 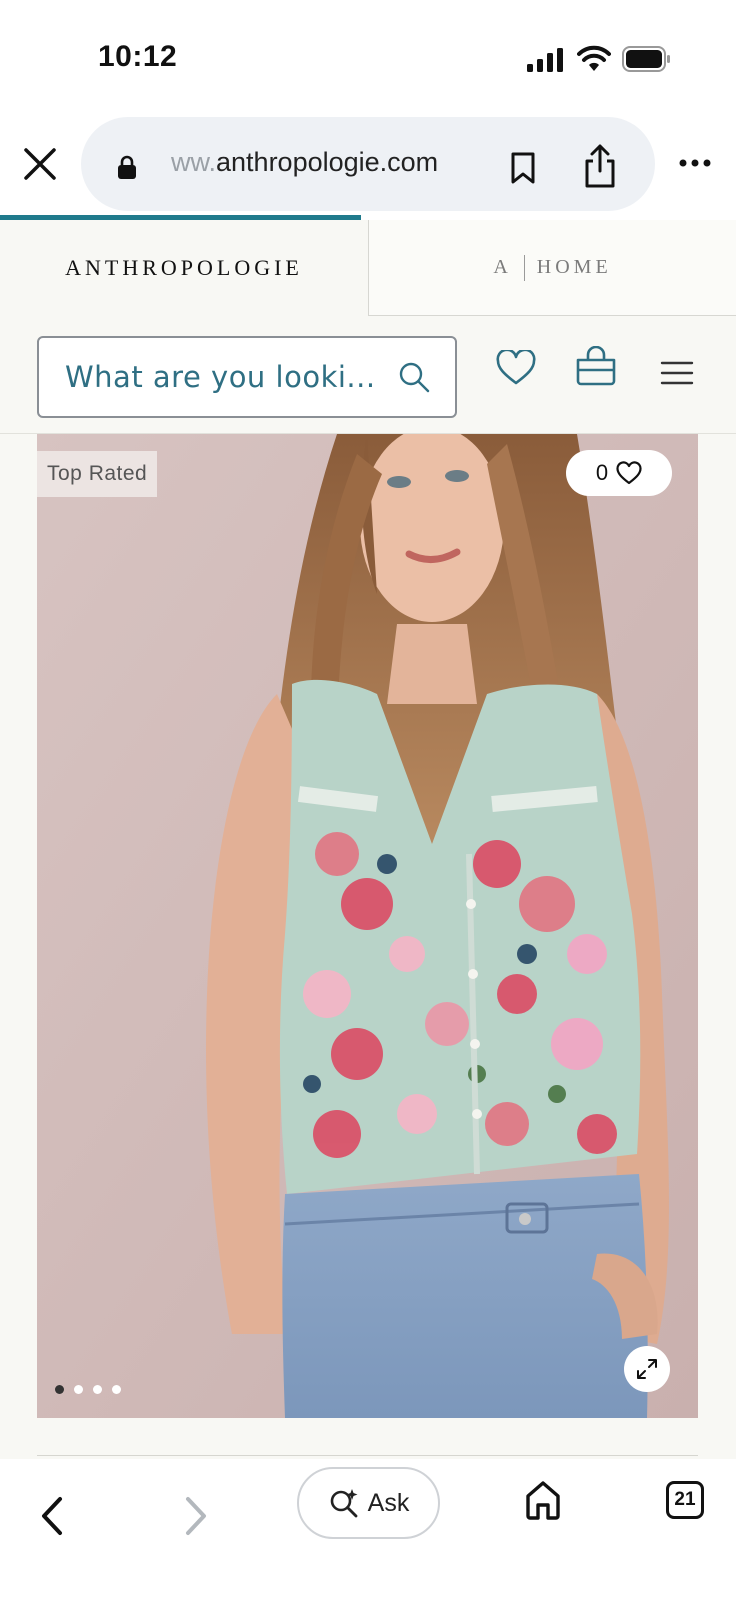 I want to click on tab-anthropologie-label: ANTHROPOLOGIE, so click(x=184, y=267).